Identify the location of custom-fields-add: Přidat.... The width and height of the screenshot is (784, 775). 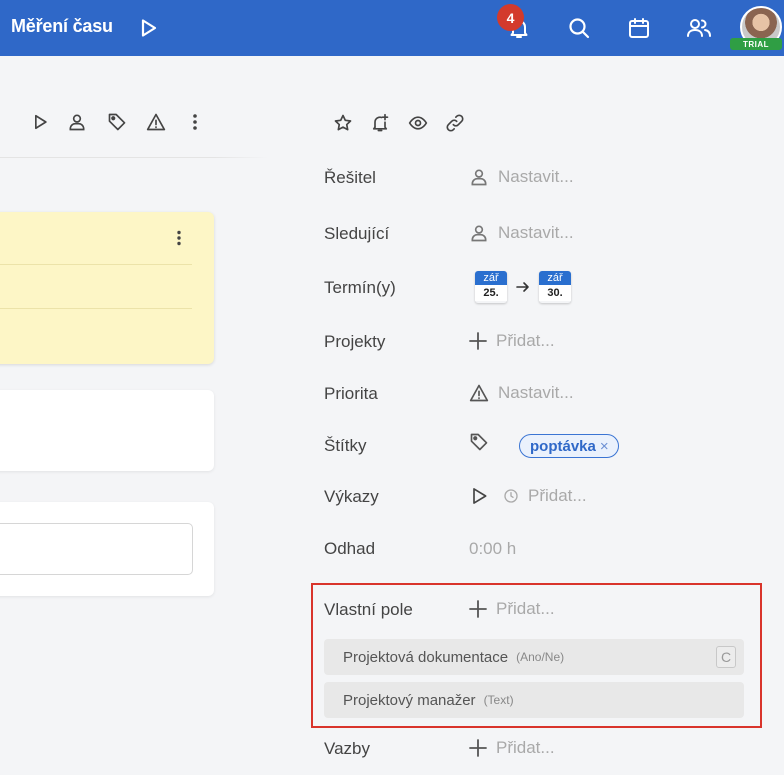
(512, 609).